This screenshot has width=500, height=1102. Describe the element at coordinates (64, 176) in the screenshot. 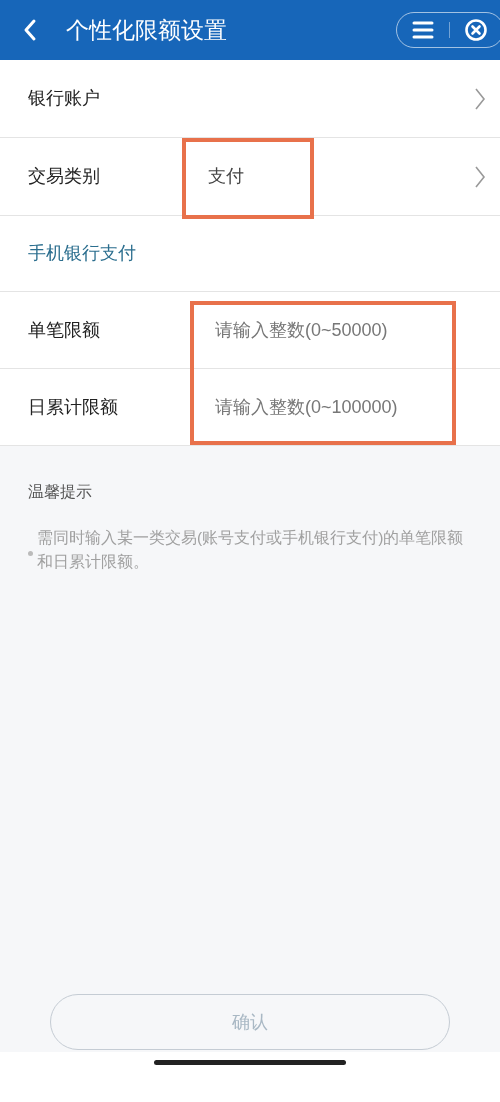

I see `row-label: 交易类别` at that location.